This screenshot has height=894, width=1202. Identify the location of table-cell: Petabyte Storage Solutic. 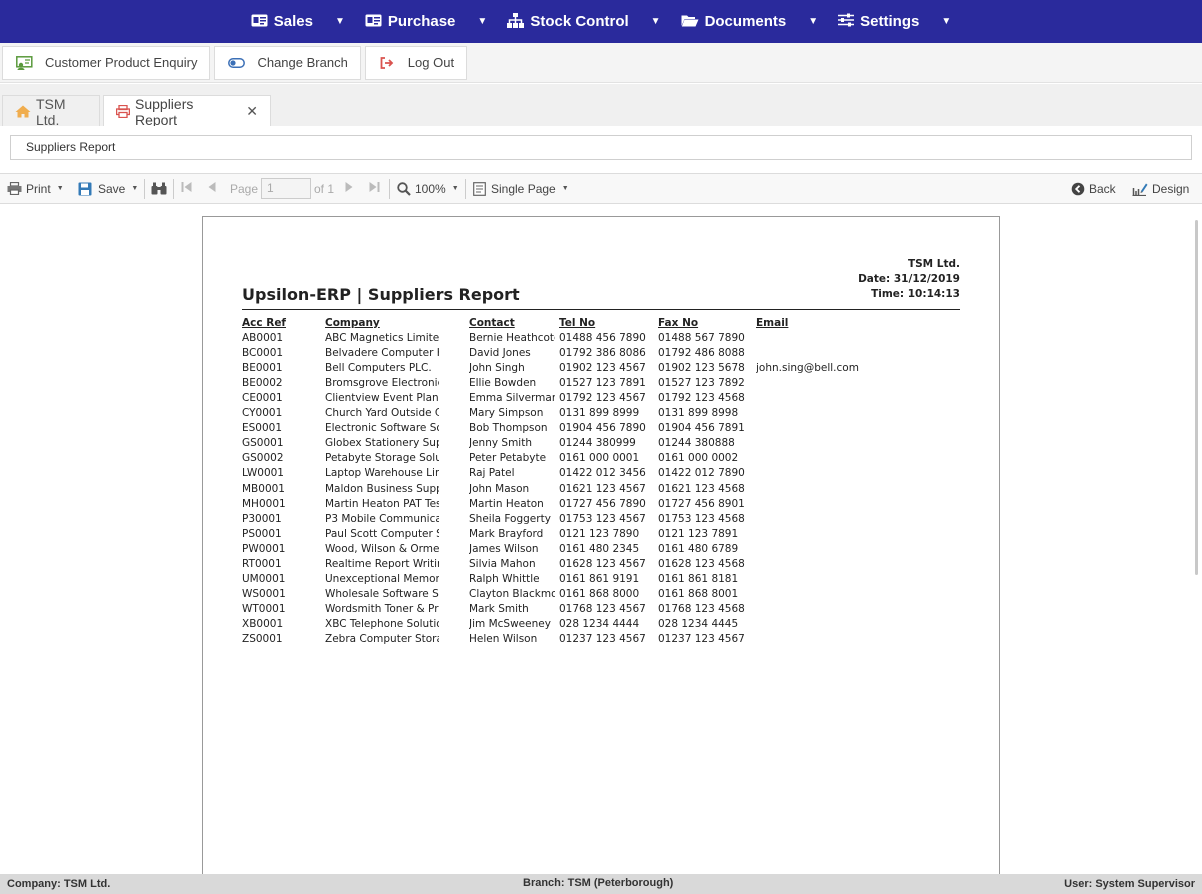
(382, 458).